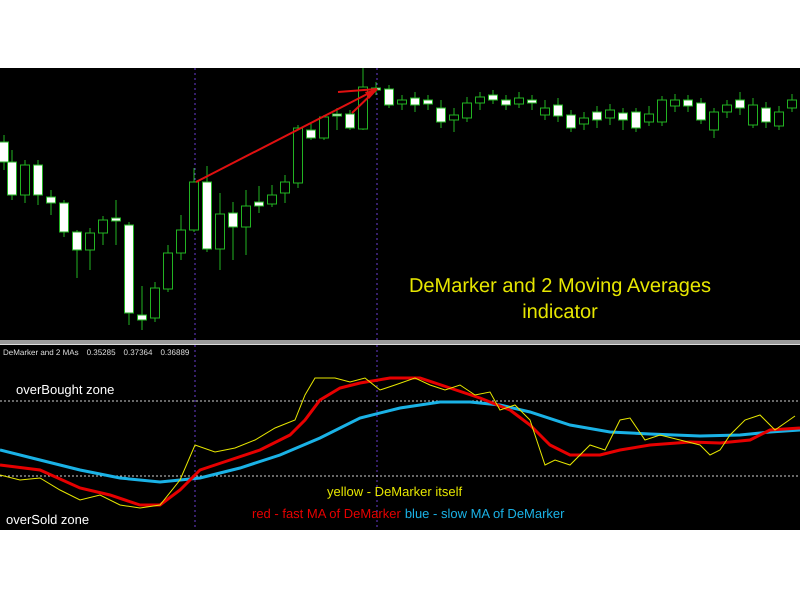 The height and width of the screenshot is (600, 800). Describe the element at coordinates (175, 353) in the screenshot. I see `indicator-value: 0.36889` at that location.